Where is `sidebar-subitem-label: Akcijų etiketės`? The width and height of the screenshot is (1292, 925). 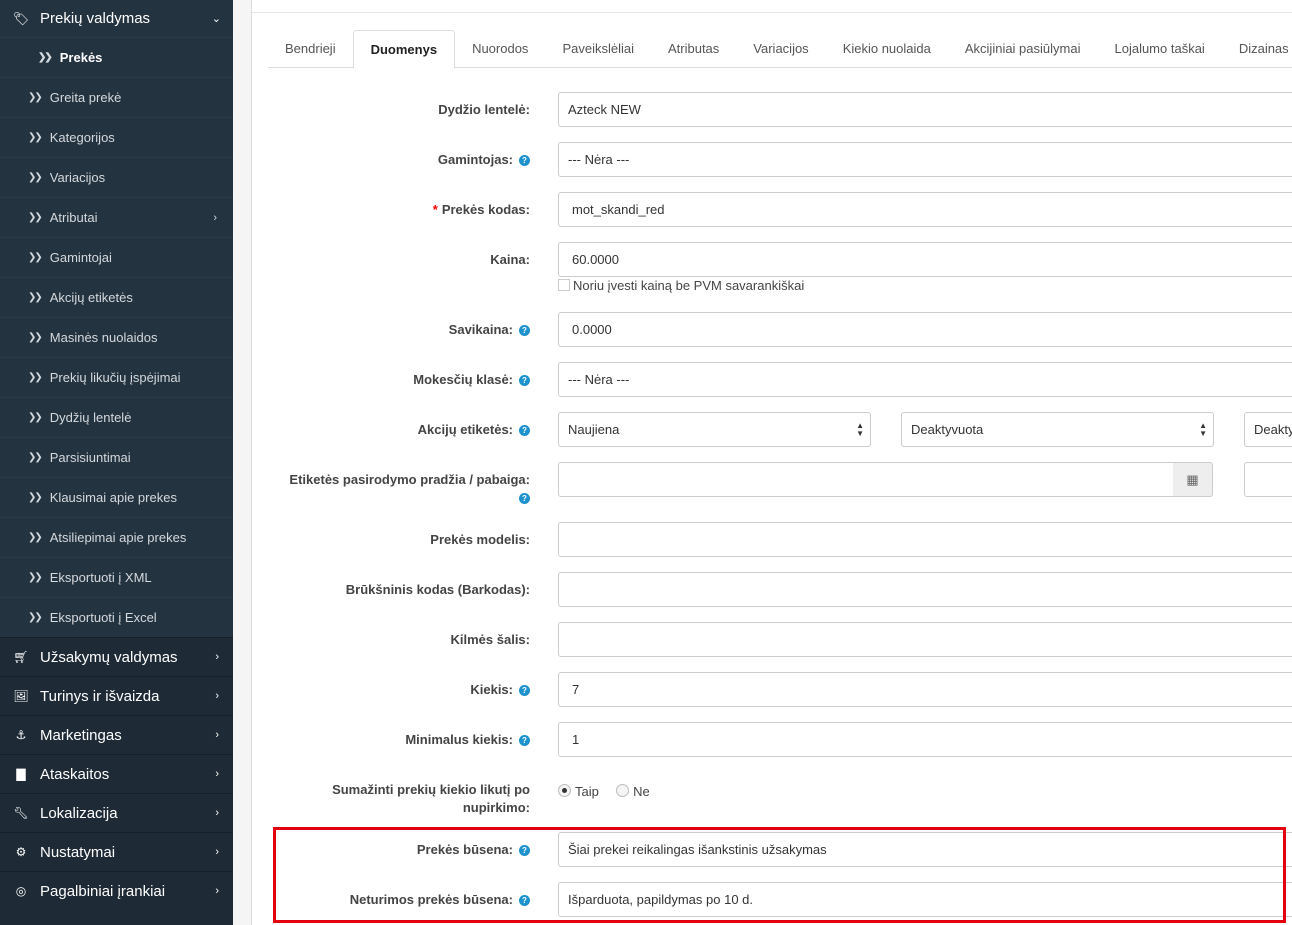 sidebar-subitem-label: Akcijų etiketės is located at coordinates (91, 297).